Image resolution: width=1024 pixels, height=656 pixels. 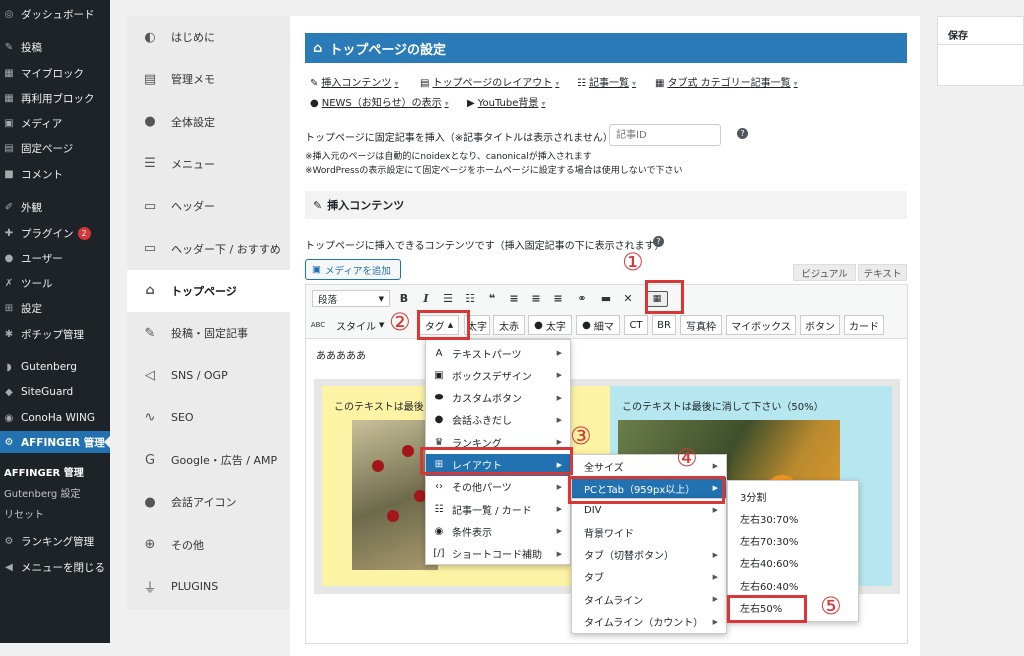 I want to click on admin-menu-item: ◆ SiteGuard, so click(x=55, y=392).